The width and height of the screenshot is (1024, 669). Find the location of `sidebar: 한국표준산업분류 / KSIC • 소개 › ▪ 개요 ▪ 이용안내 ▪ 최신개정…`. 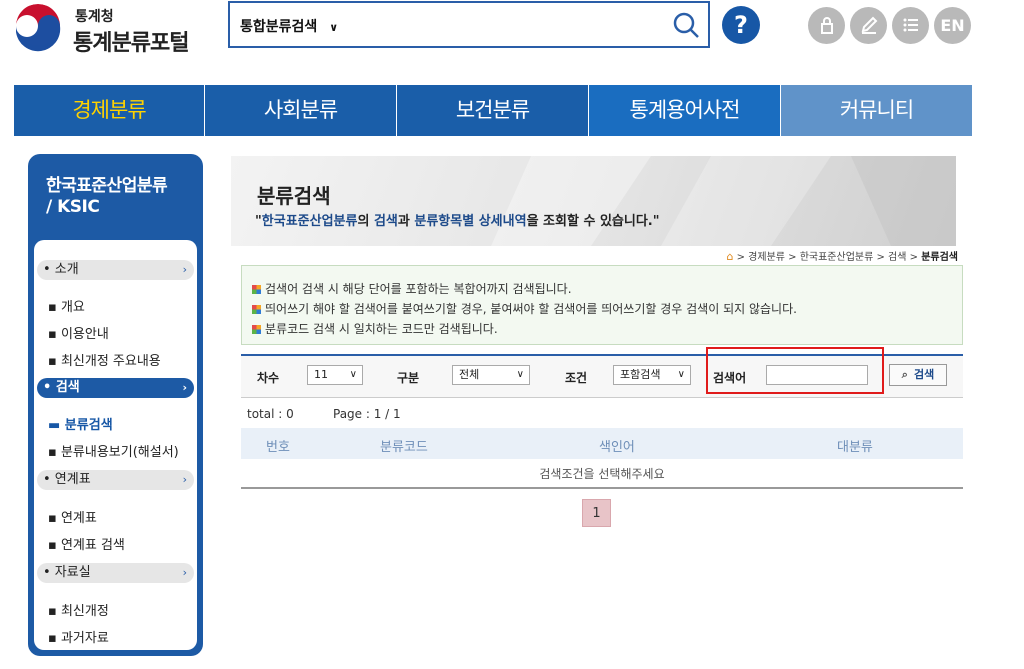

sidebar: 한국표준산업분류 / KSIC • 소개 › ▪ 개요 ▪ 이용안내 ▪ 최신개정… is located at coordinates (115, 405).